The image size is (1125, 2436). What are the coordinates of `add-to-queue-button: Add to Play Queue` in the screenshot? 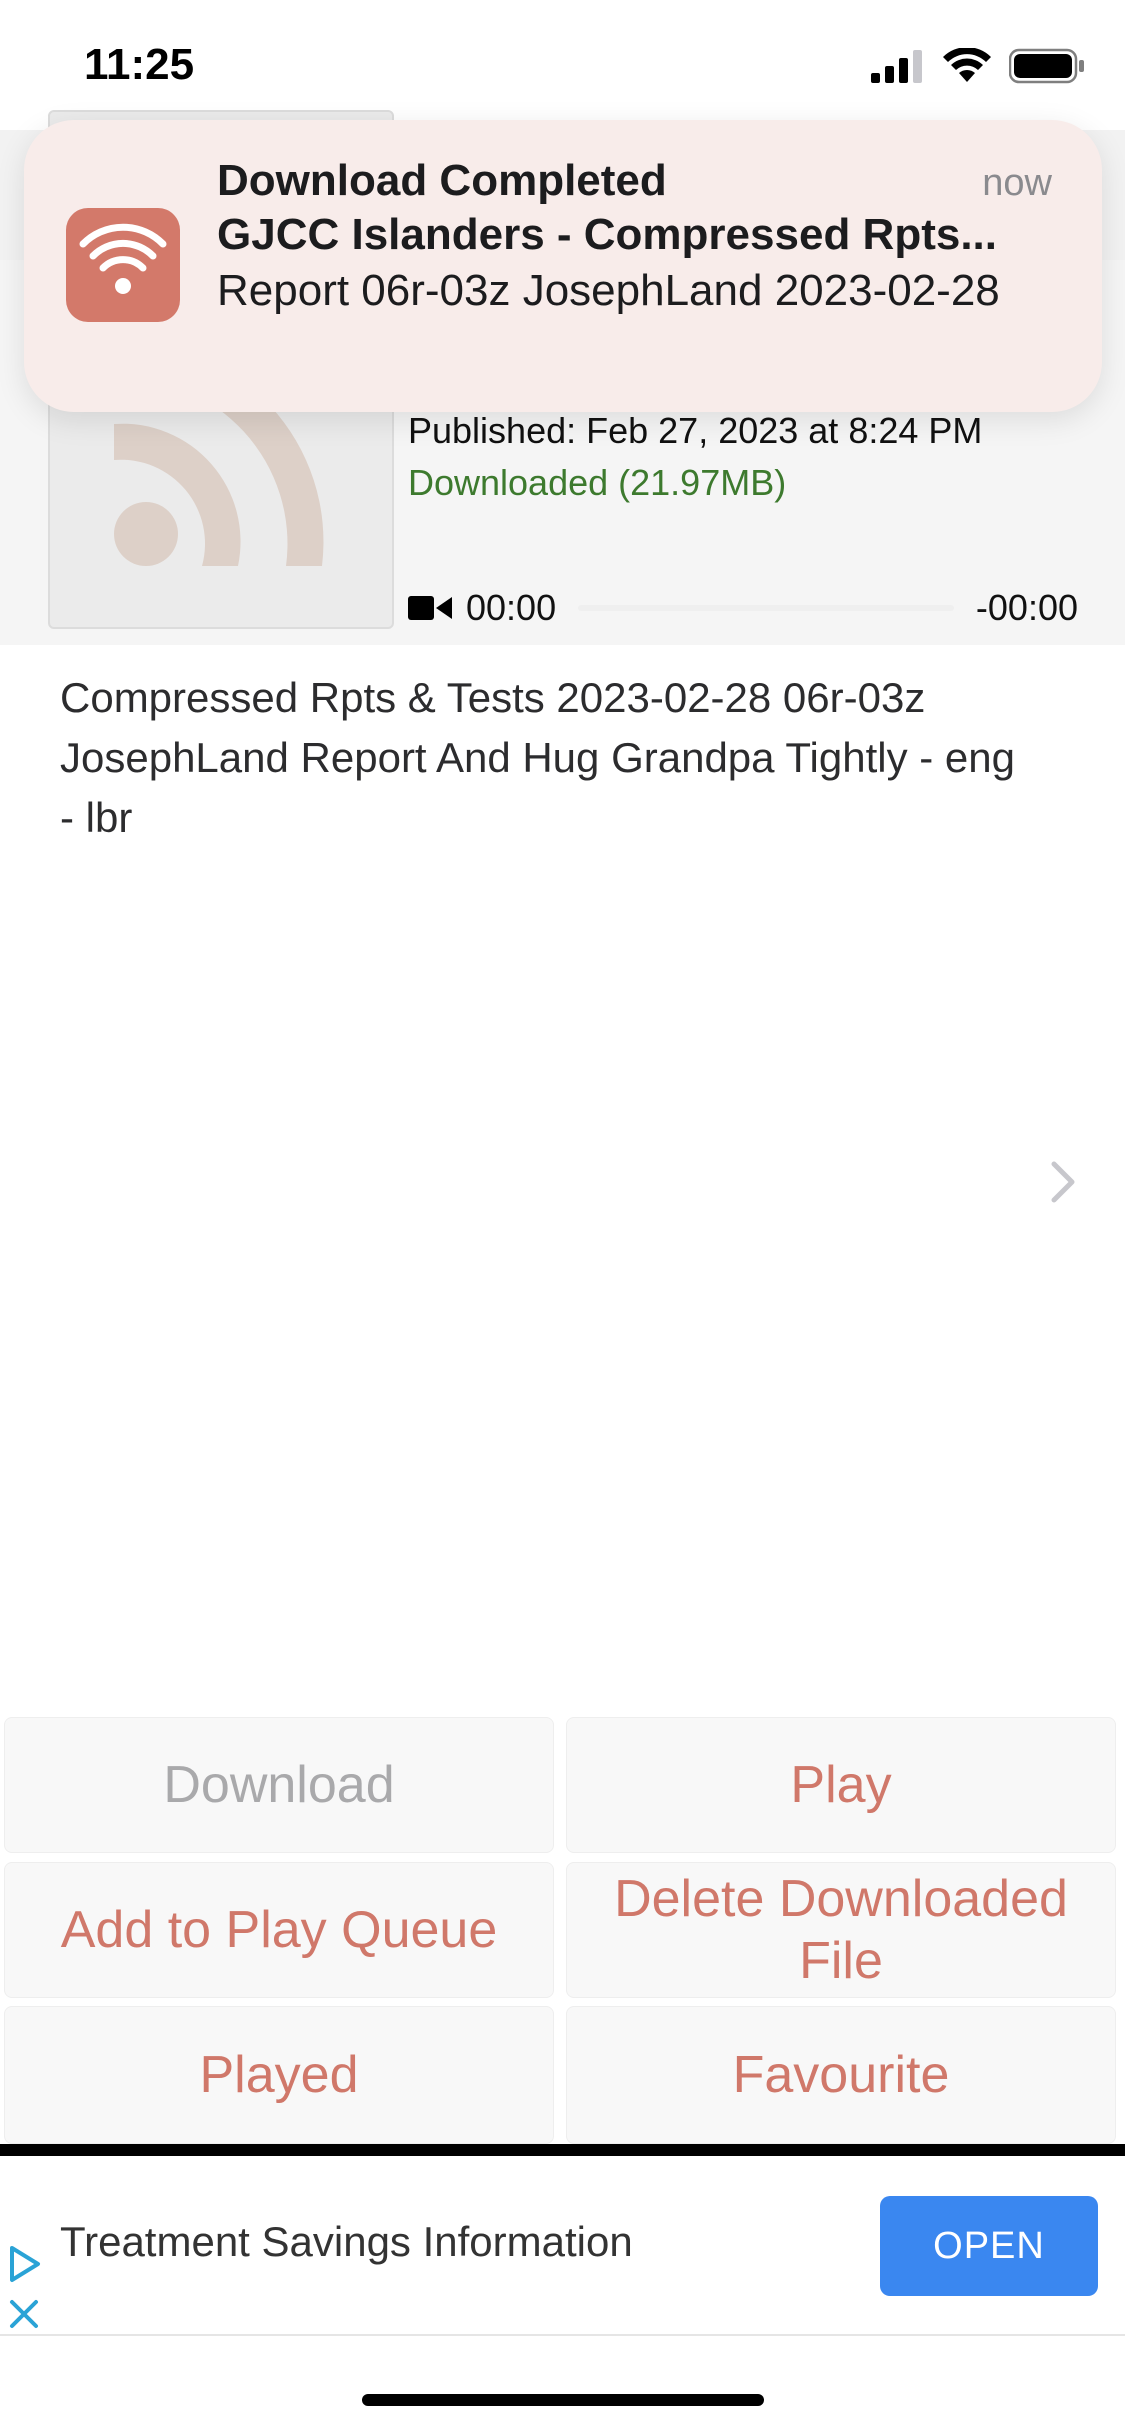 It's located at (279, 1930).